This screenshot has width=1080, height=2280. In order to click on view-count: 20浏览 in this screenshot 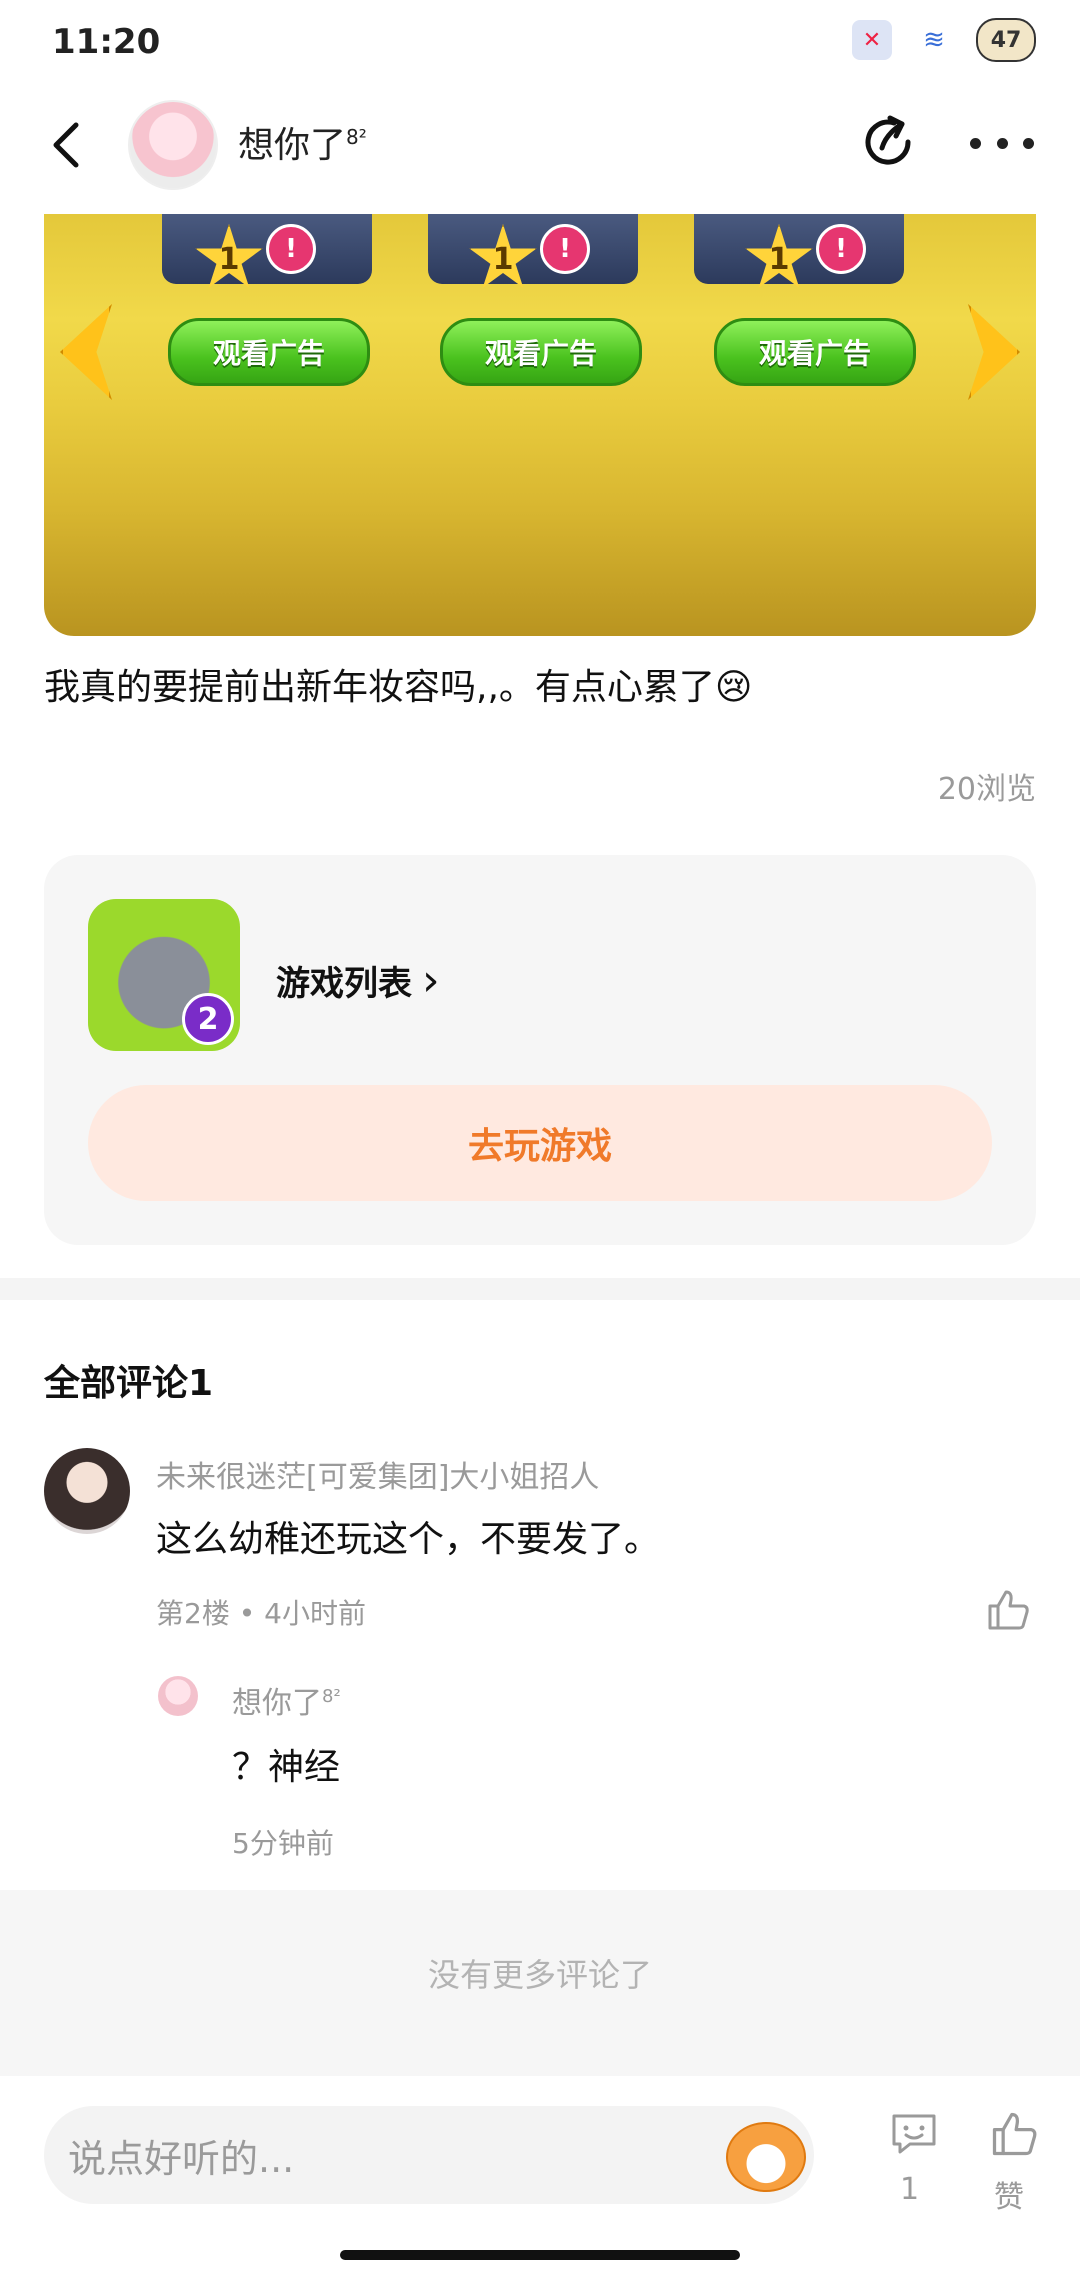, I will do `click(986, 789)`.